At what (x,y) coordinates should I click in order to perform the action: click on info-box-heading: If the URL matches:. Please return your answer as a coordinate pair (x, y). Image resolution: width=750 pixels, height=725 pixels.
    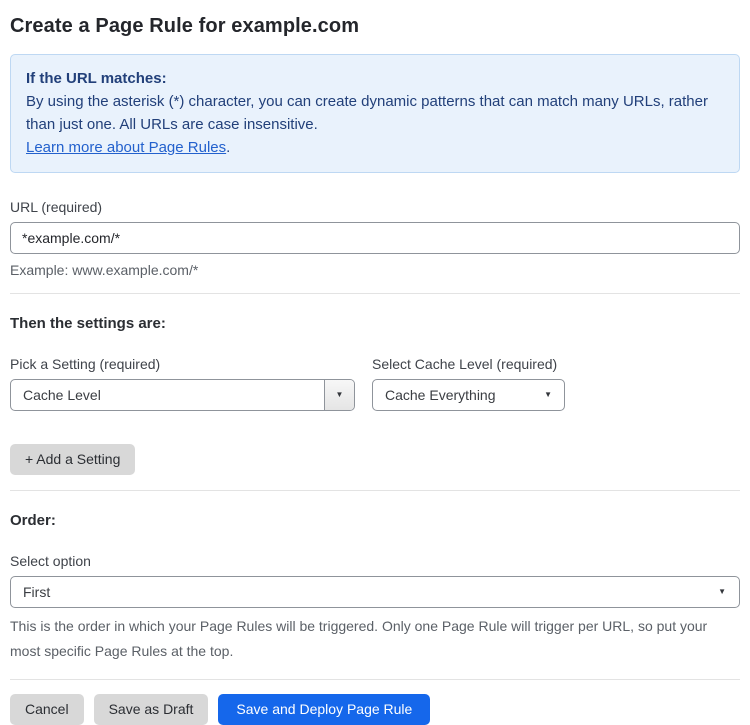
    Looking at the image, I should click on (96, 78).